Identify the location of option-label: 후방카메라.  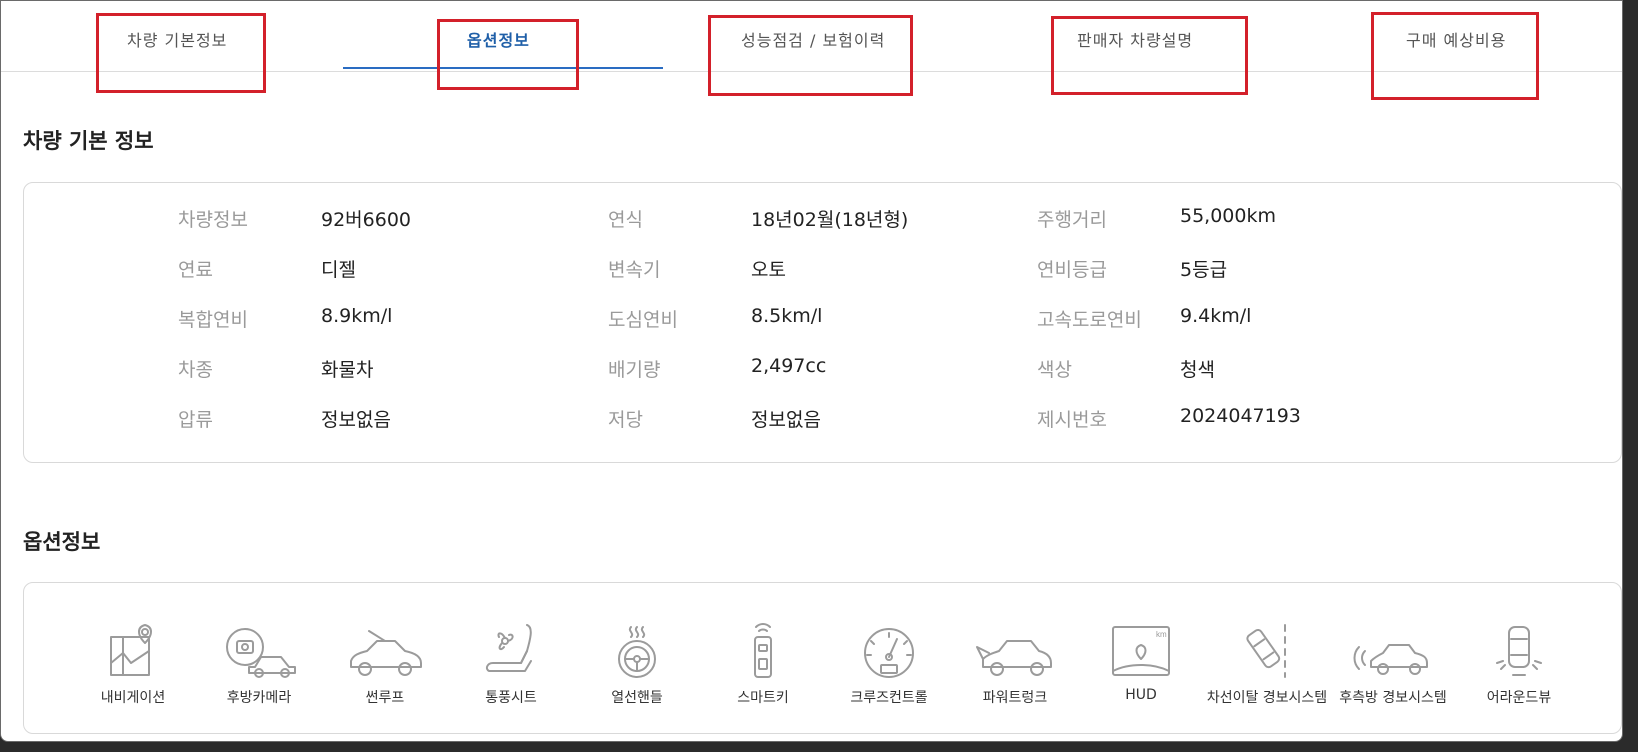
(259, 698).